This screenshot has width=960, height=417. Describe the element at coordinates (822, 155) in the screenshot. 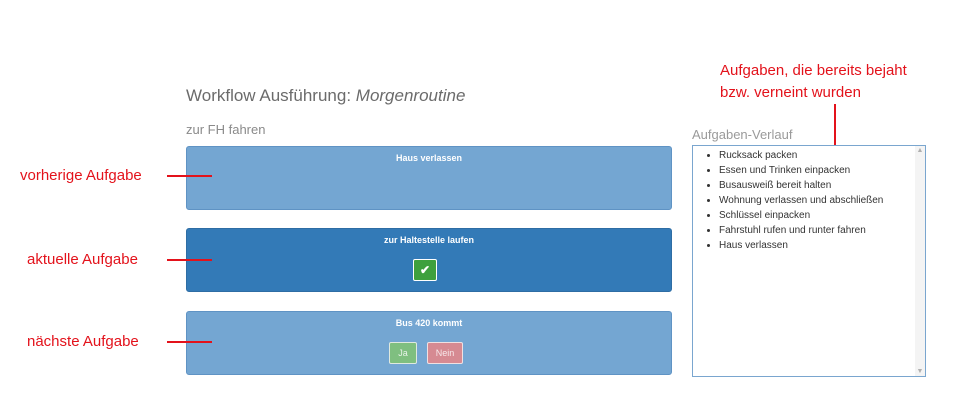

I see `history-item: Rucksack packen` at that location.